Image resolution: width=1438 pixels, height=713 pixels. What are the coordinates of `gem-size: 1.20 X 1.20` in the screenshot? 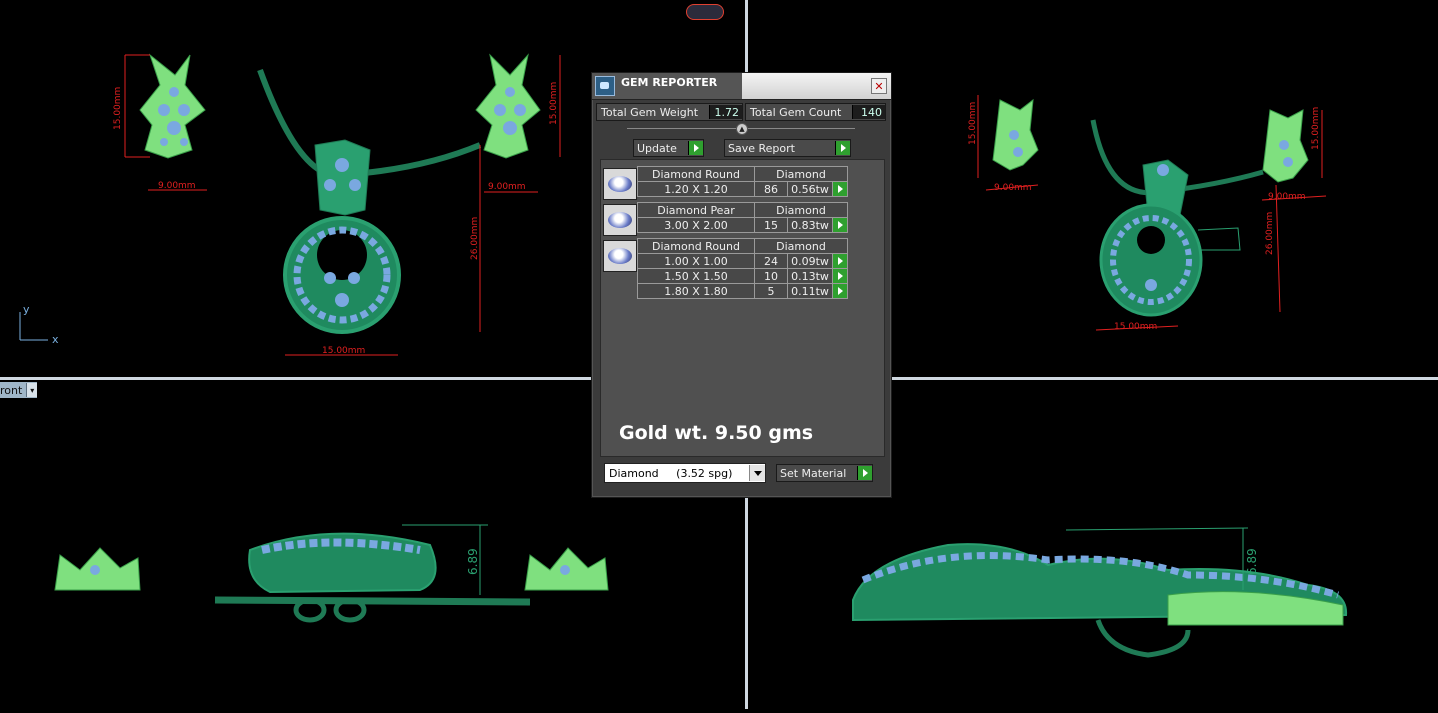 It's located at (696, 189).